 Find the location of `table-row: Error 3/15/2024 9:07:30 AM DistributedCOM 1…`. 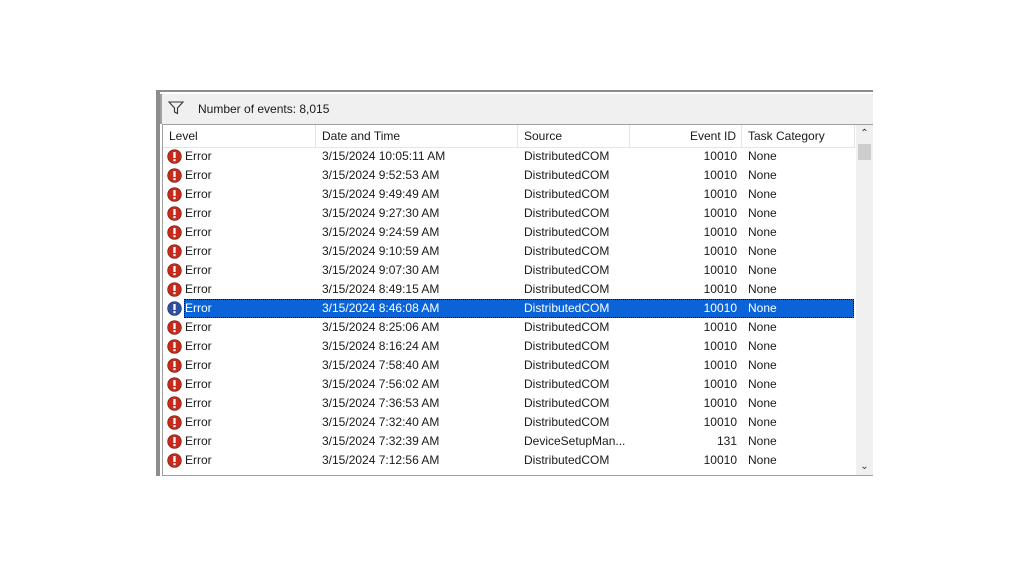

table-row: Error 3/15/2024 9:07:30 AM DistributedCOM 1… is located at coordinates (509, 270).